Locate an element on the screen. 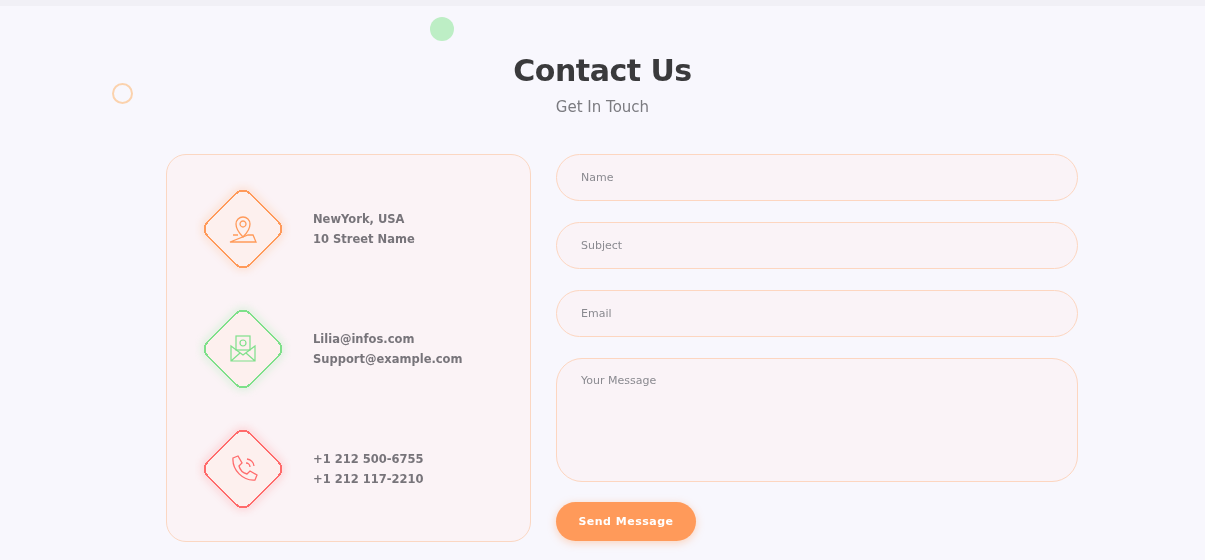 Image resolution: width=1205 pixels, height=560 pixels. contact-text: +1 212 500-6755 is located at coordinates (368, 459).